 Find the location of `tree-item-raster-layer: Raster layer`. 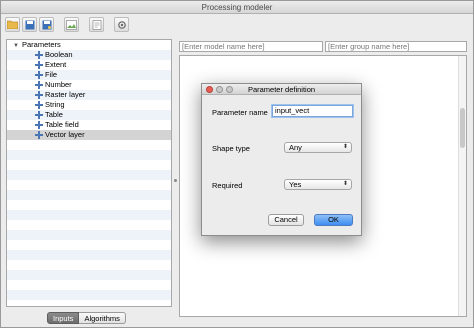

tree-item-raster-layer: Raster layer is located at coordinates (89, 95).